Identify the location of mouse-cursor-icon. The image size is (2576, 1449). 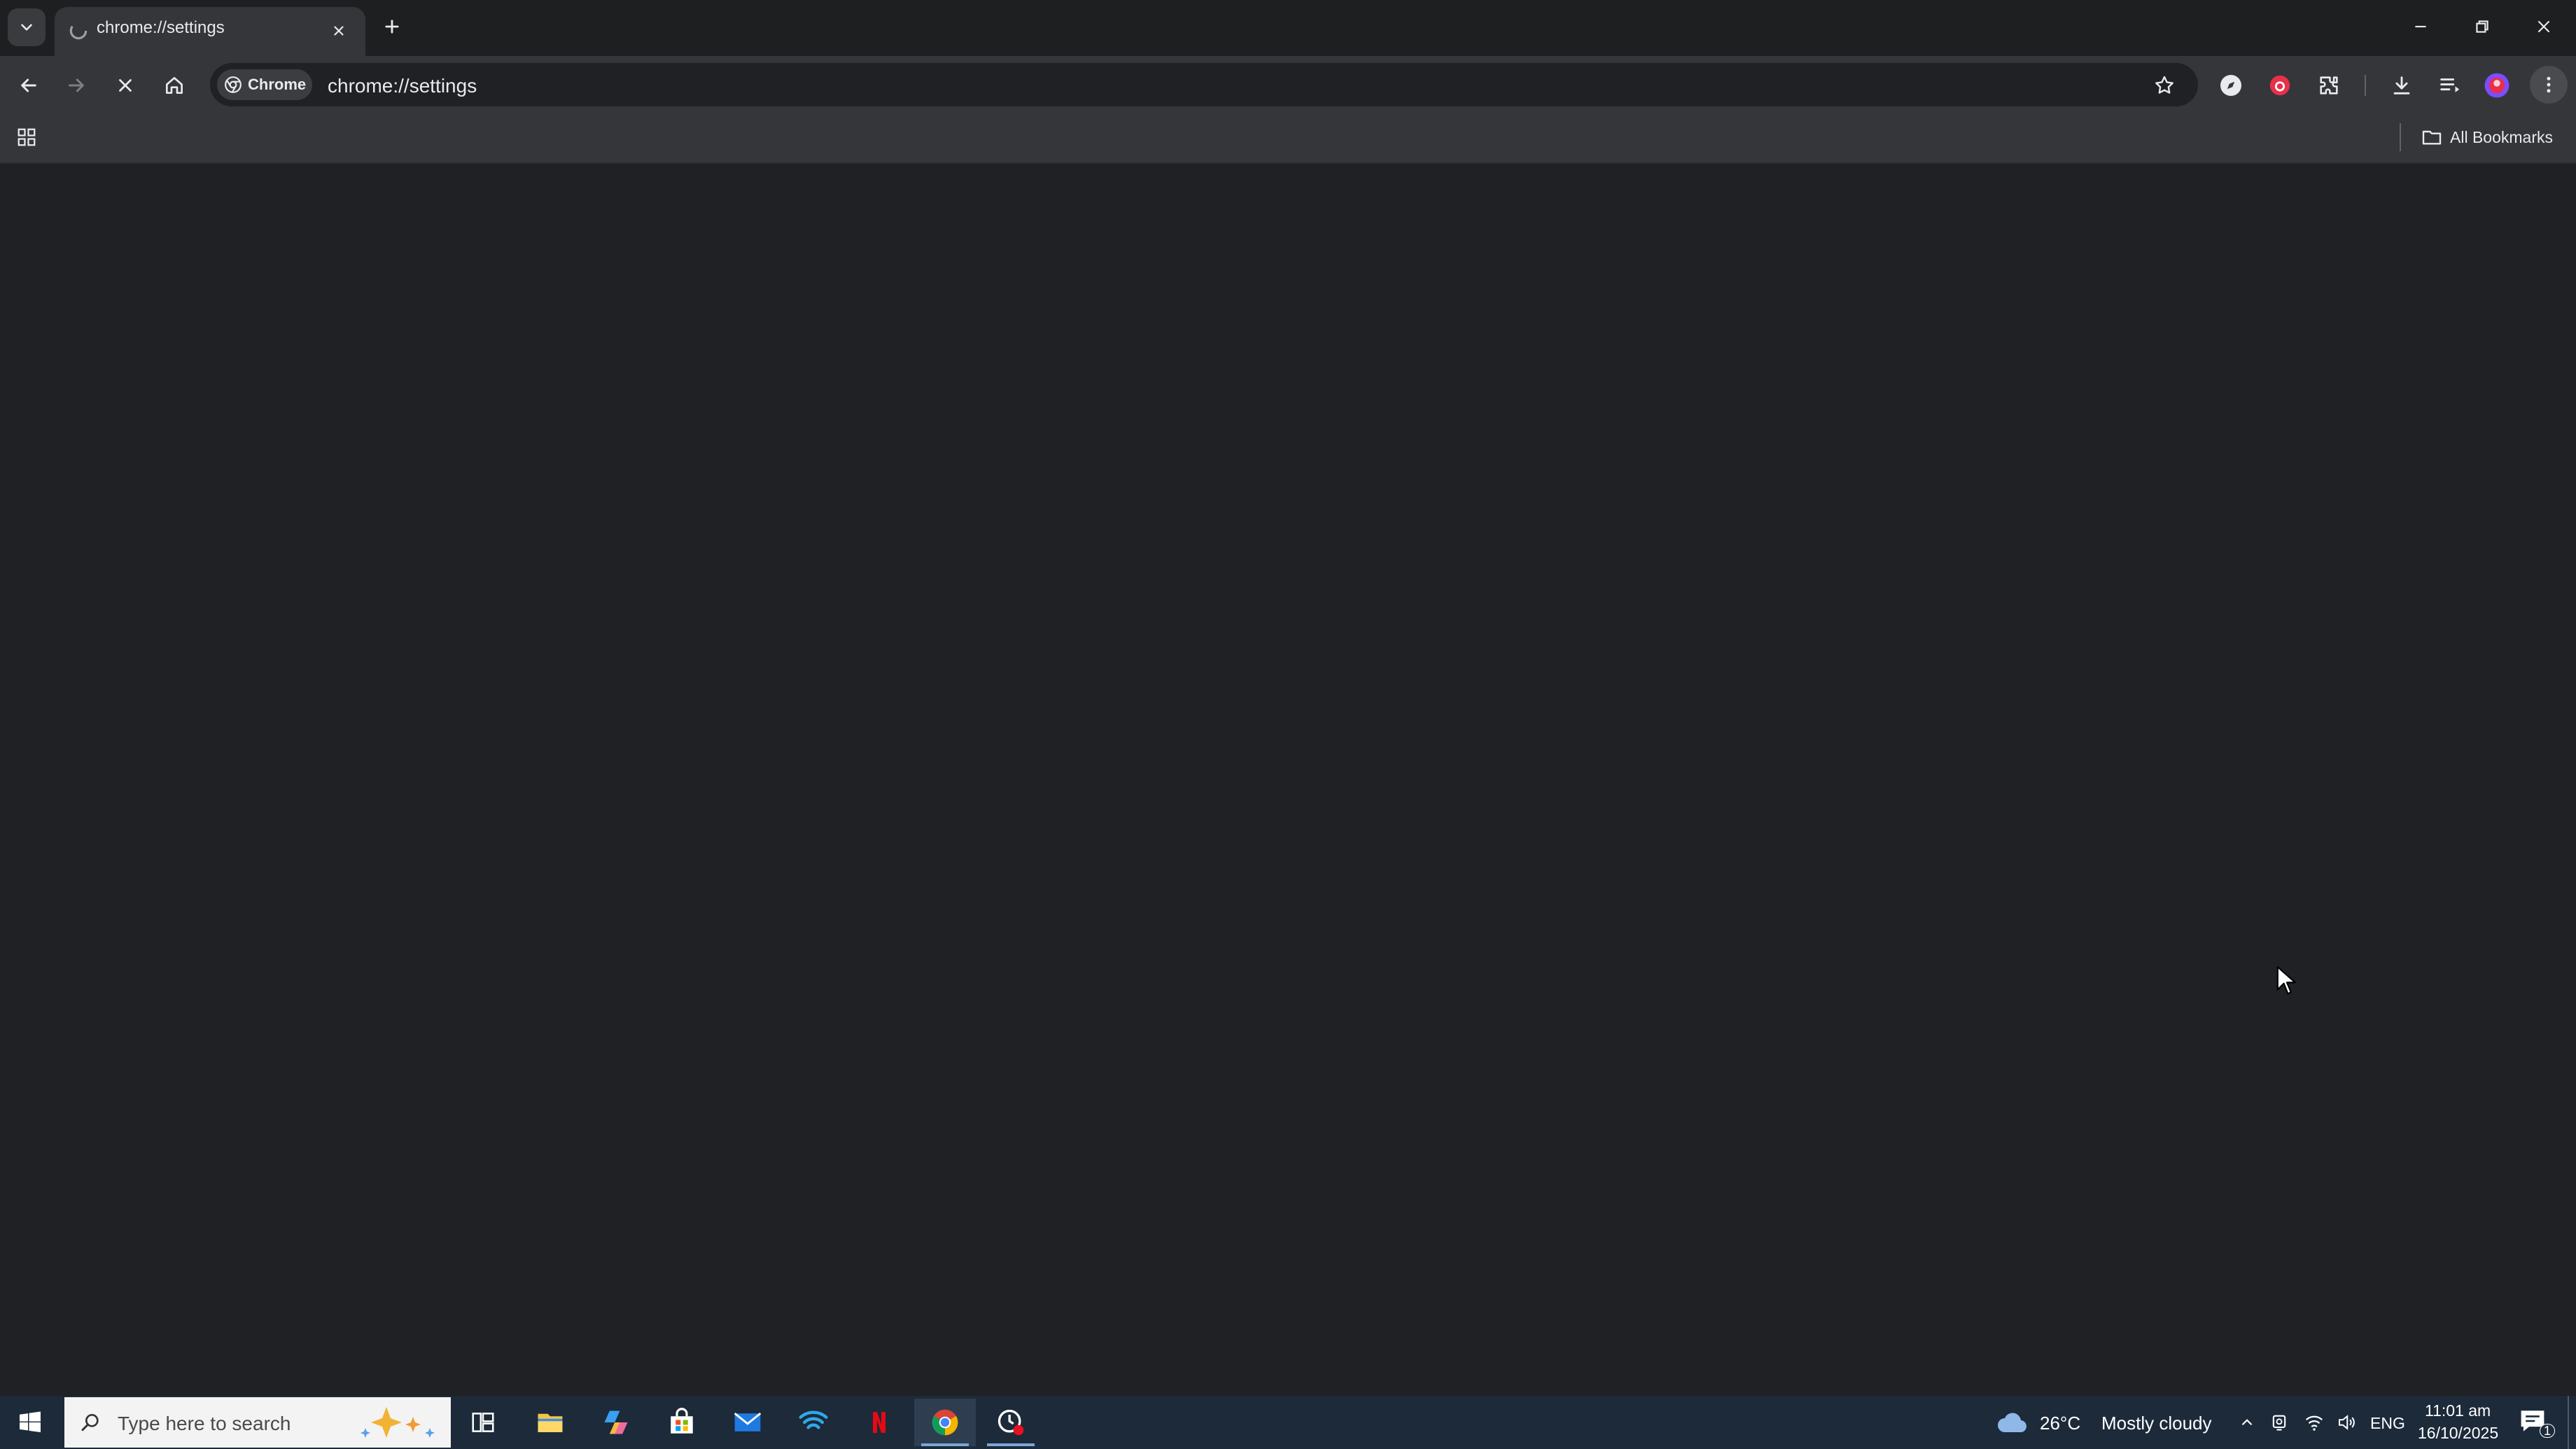
(2286, 980).